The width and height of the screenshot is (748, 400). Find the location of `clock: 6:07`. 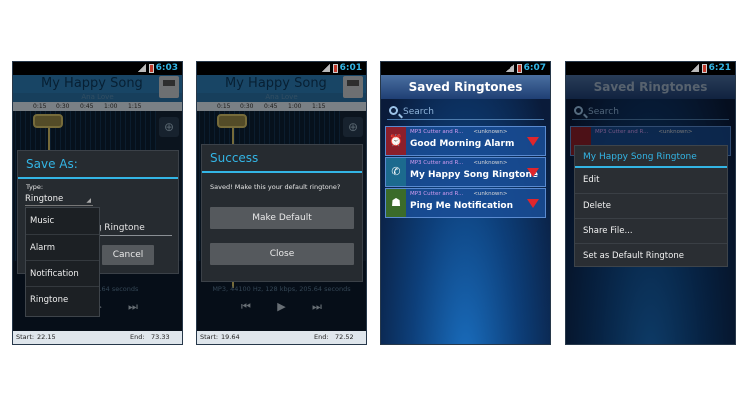

clock: 6:07 is located at coordinates (534, 68).